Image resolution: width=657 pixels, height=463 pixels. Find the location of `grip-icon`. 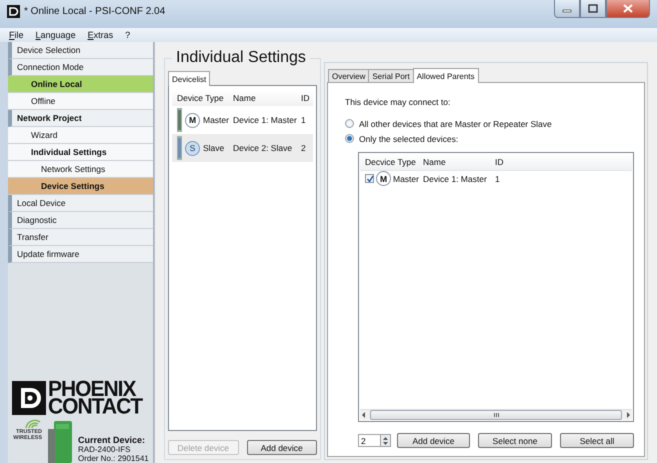

grip-icon is located at coordinates (496, 415).